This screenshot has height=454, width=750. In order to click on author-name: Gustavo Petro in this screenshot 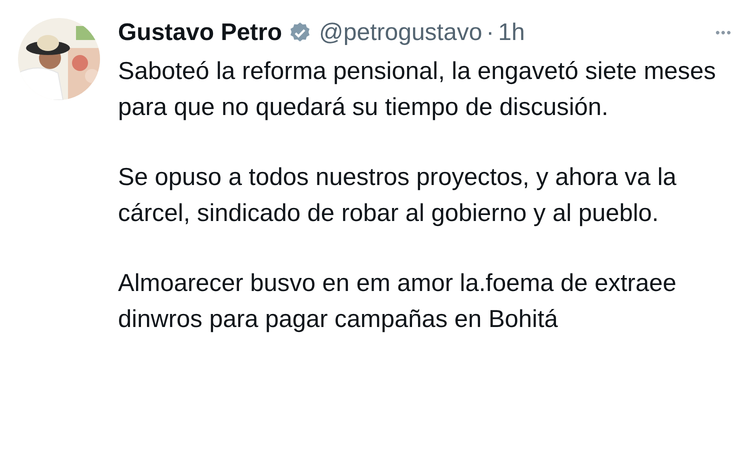, I will do `click(200, 33)`.